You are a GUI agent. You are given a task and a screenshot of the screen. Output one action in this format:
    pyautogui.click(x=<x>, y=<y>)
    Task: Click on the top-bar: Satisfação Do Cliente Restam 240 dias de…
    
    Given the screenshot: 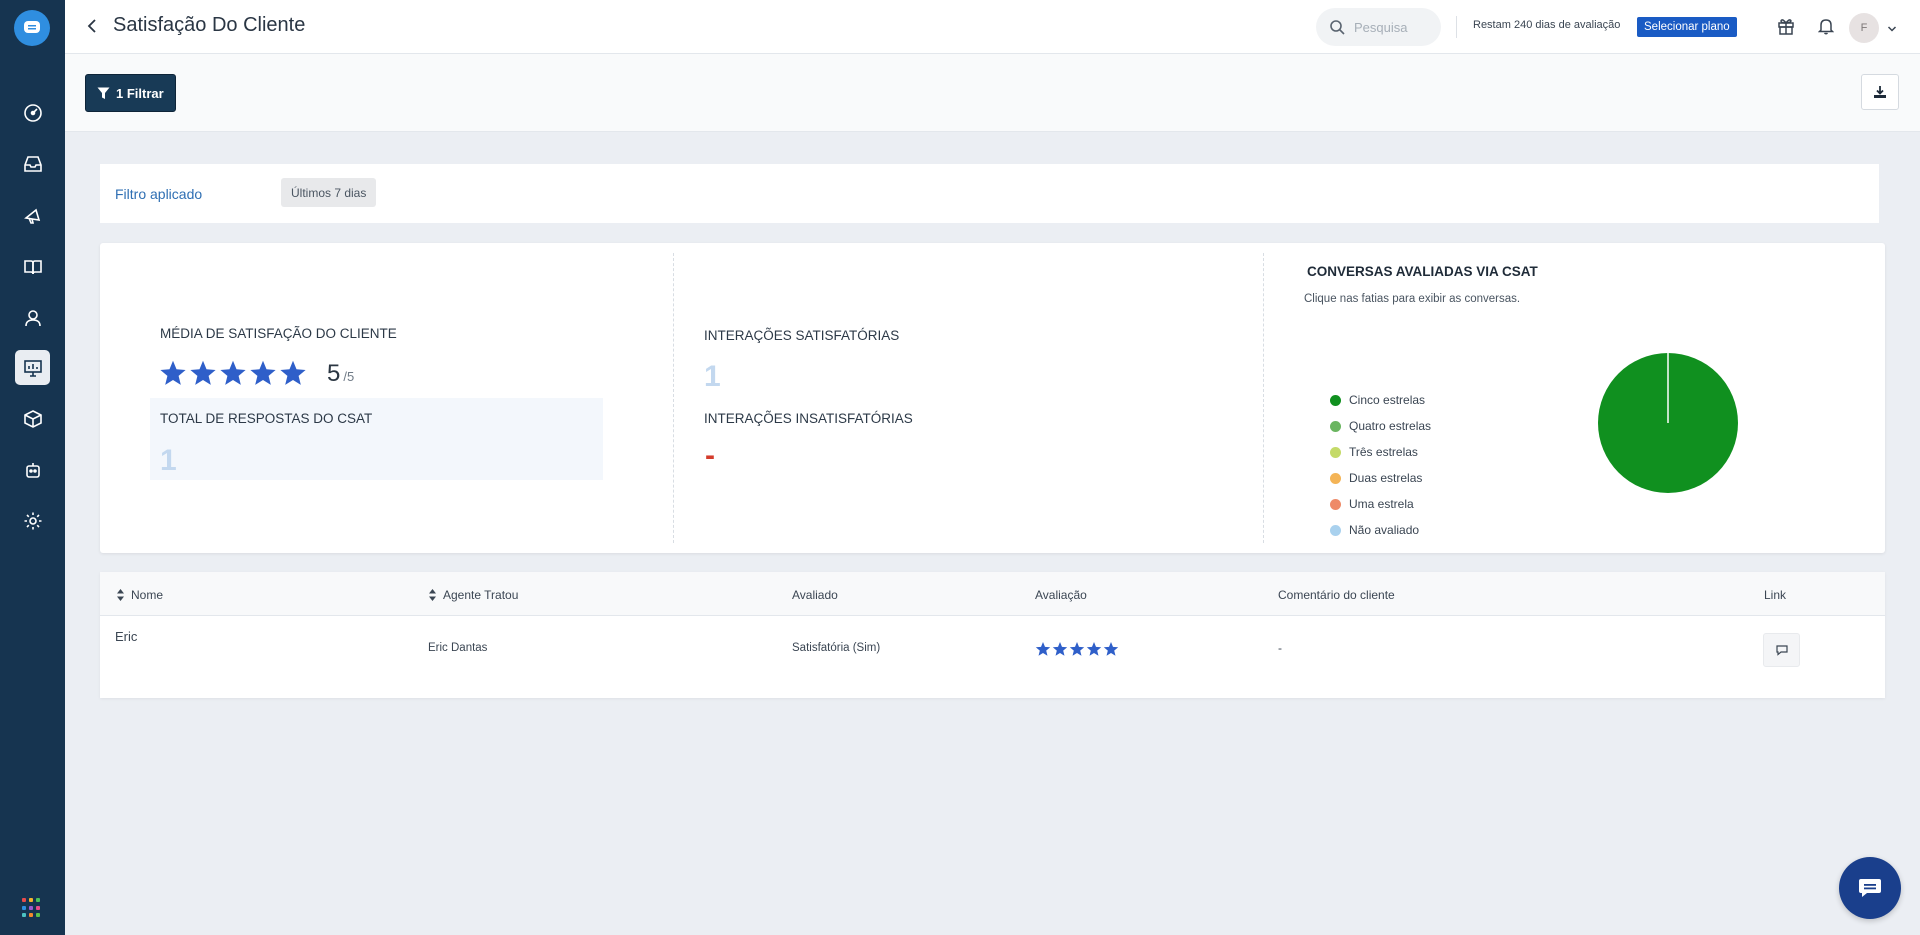 What is the action you would take?
    pyautogui.click(x=992, y=27)
    